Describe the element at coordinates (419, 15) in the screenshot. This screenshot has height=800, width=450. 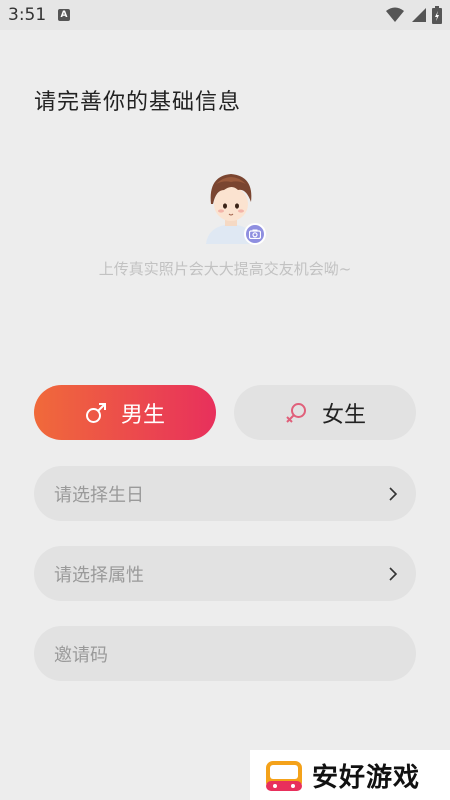
I see `signal-icon` at that location.